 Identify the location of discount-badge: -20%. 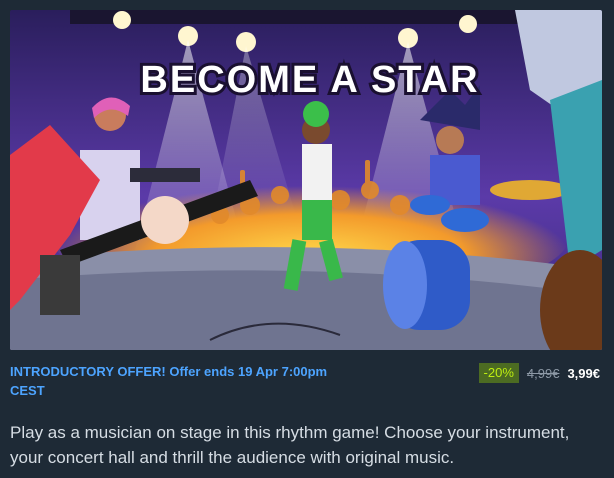
(498, 373).